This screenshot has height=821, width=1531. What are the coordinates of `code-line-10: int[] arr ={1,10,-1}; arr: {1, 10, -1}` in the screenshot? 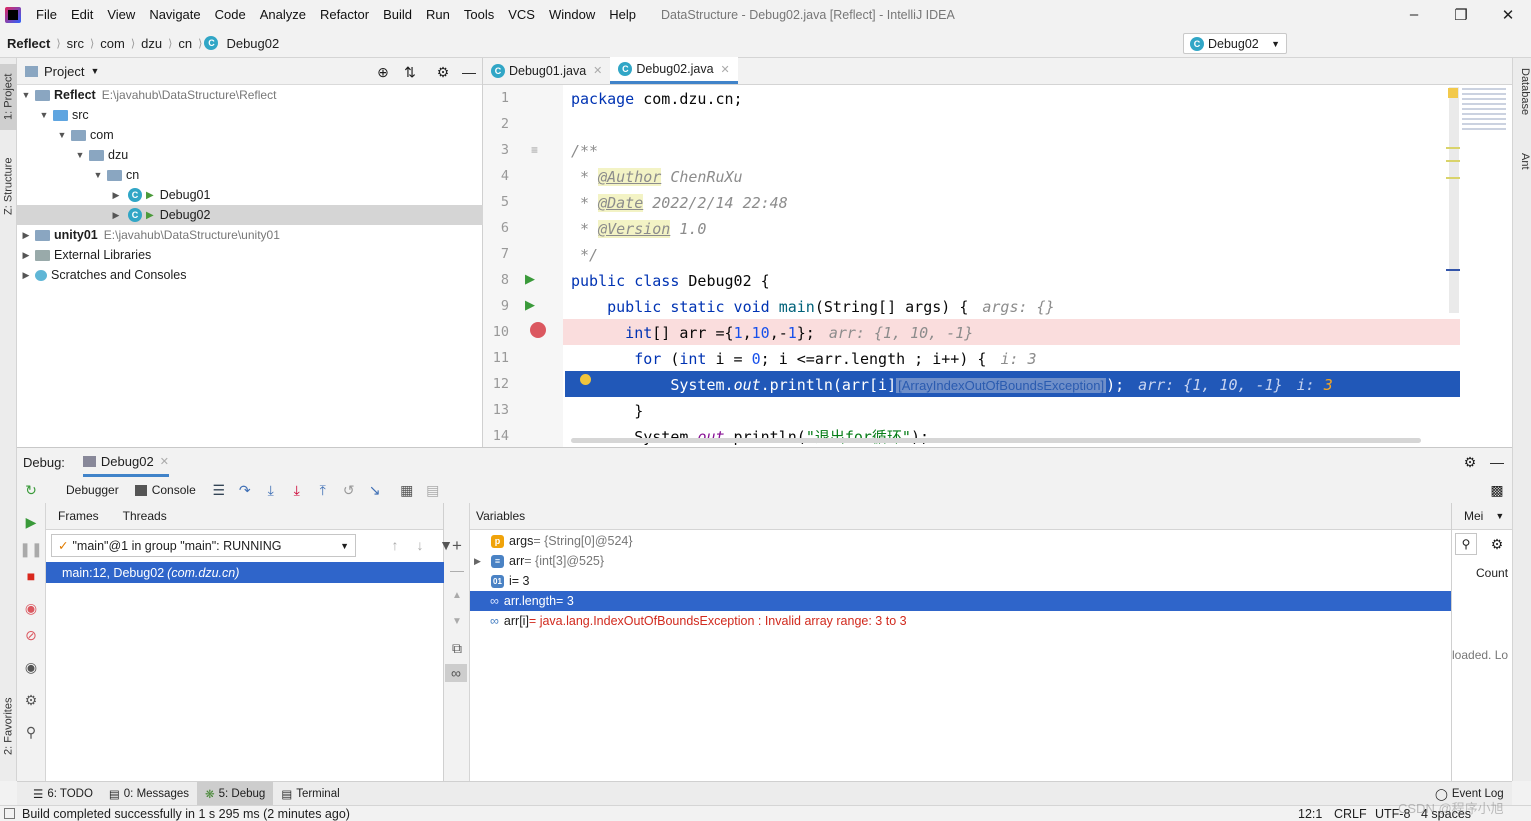 It's located at (772, 333).